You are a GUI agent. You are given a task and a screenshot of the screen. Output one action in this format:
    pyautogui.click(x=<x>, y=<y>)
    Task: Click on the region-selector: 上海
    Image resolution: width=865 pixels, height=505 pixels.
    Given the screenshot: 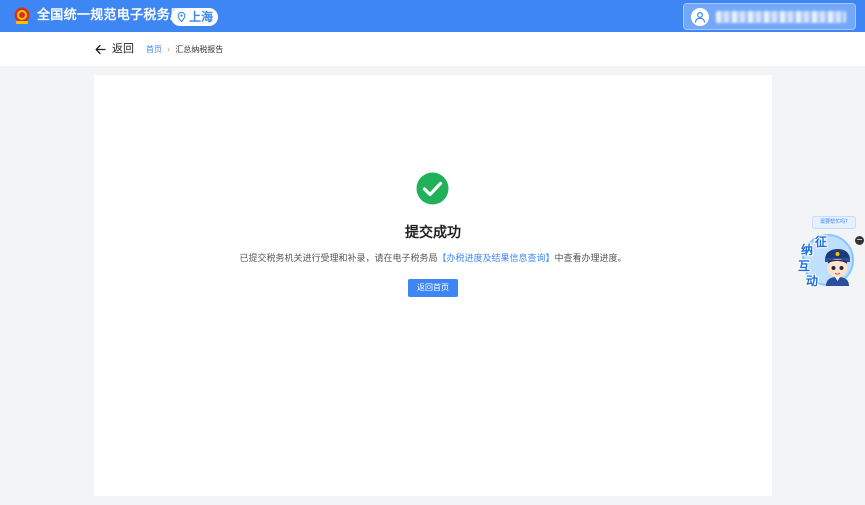 What is the action you would take?
    pyautogui.click(x=194, y=17)
    